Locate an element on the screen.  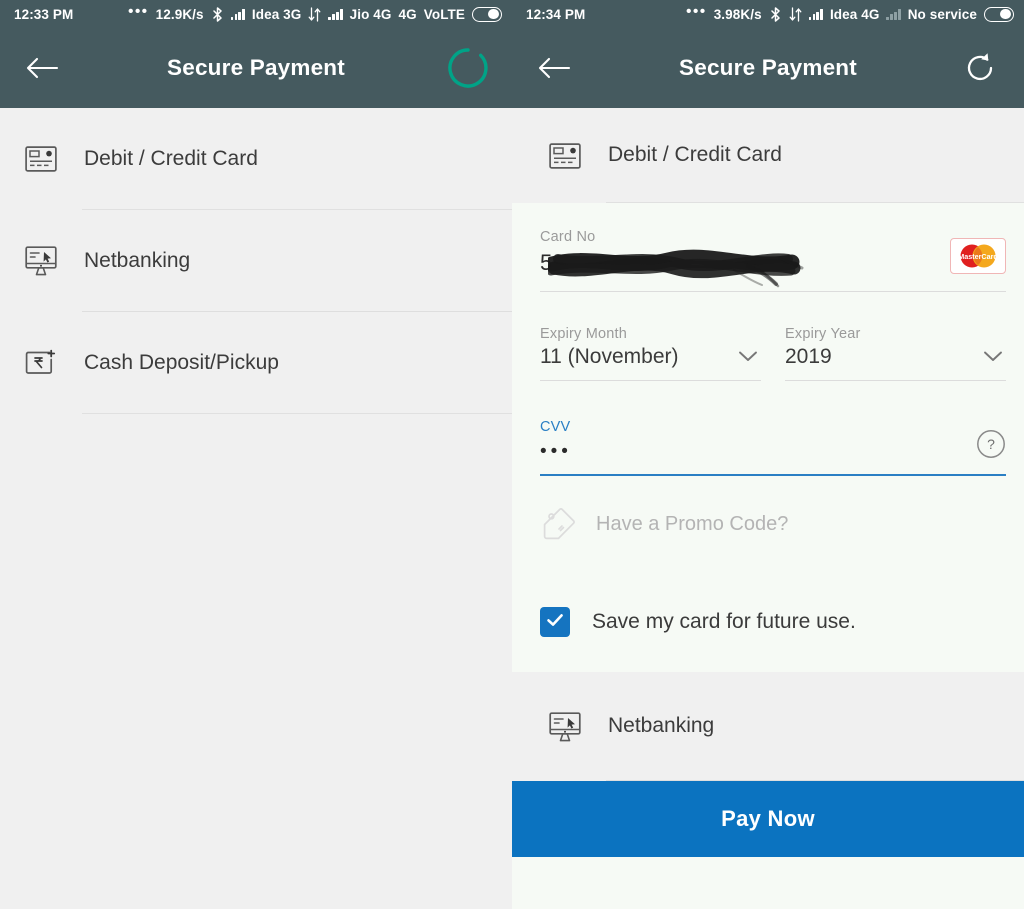
status-time: 12:34 PM is located at coordinates (556, 14).